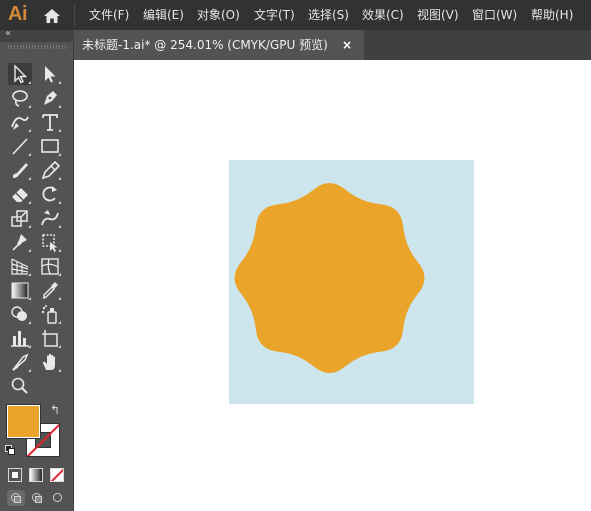 This screenshot has height=511, width=591. What do you see at coordinates (329, 278) in the screenshot?
I see `eight-point-star` at bounding box center [329, 278].